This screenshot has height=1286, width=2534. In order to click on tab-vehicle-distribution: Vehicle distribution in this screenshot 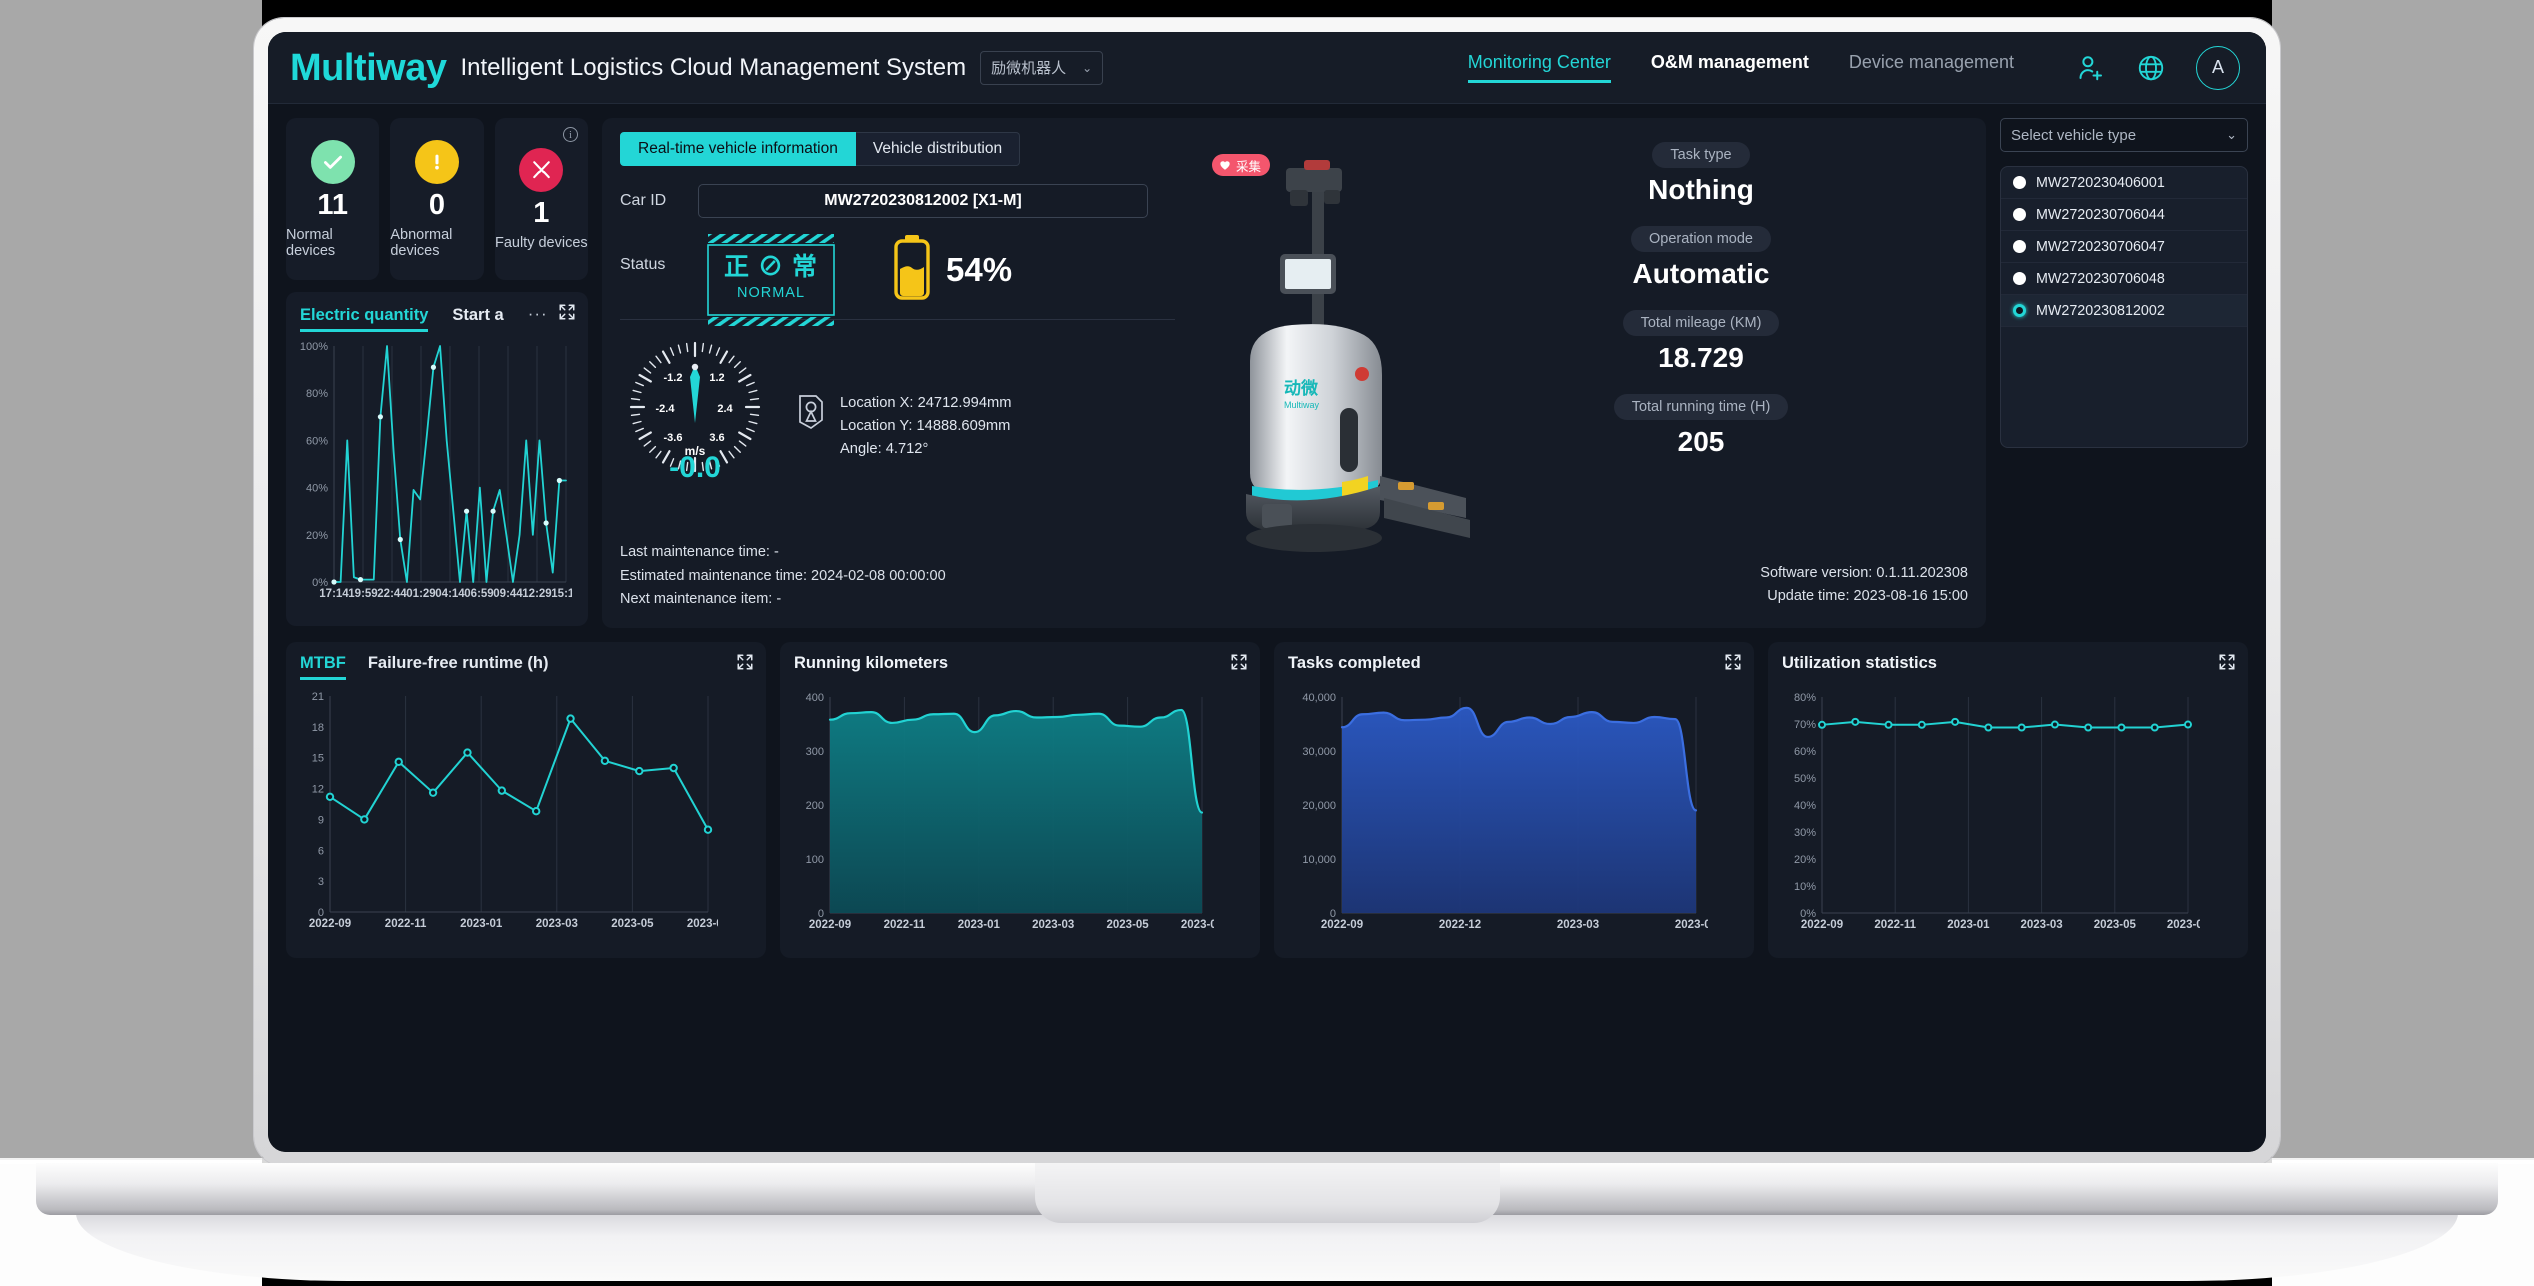, I will do `click(938, 149)`.